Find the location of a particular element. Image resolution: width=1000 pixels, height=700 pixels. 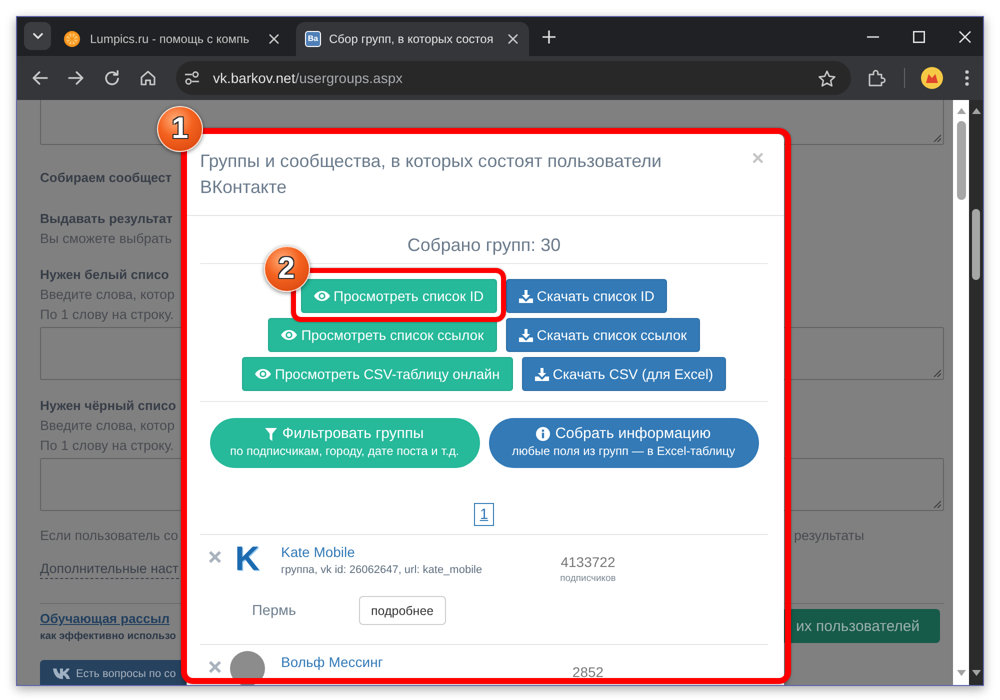

modal-title: Группы и сообщества, в которых состоят пользователи ВКонтакте is located at coordinates (431, 174).